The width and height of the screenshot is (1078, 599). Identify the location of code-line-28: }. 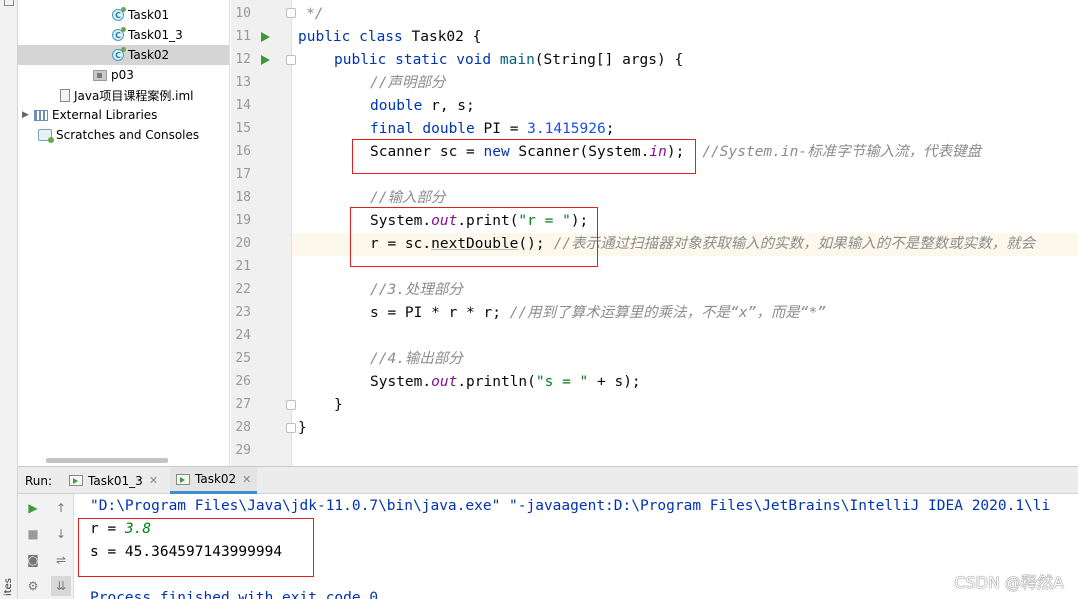
(302, 428).